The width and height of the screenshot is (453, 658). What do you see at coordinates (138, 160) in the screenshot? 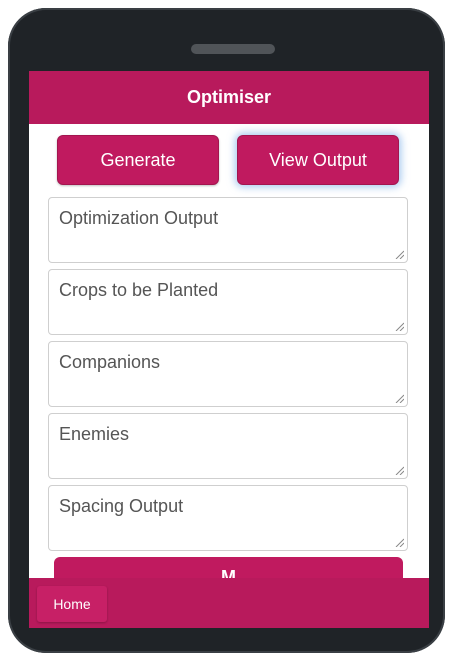
I see `generate-button: Generate` at bounding box center [138, 160].